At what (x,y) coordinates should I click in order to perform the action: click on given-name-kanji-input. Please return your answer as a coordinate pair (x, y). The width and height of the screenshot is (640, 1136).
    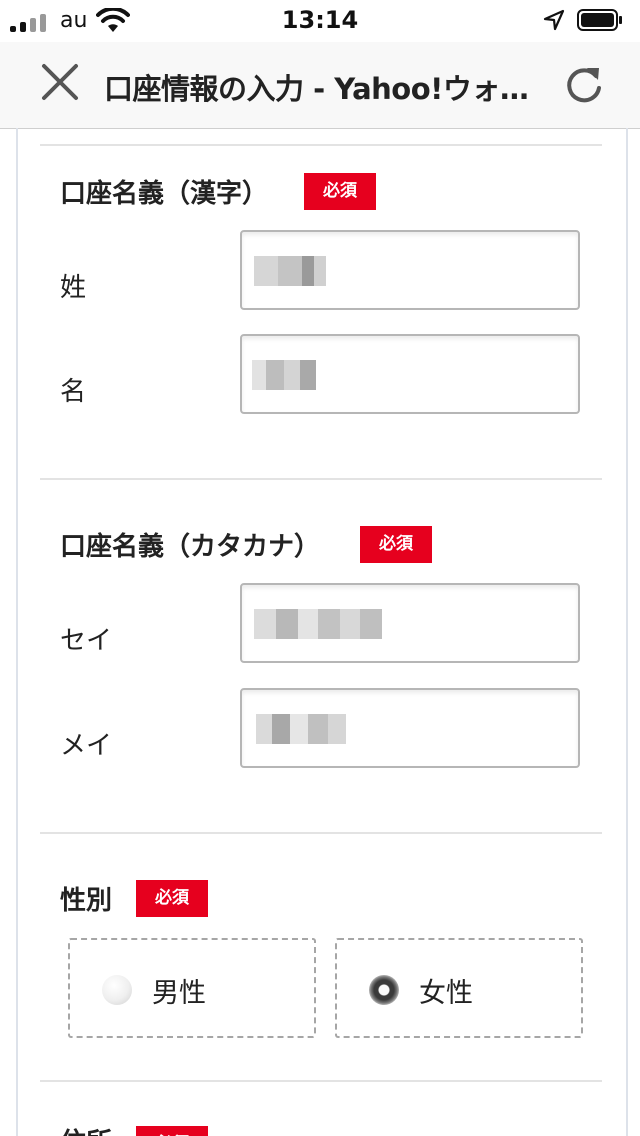
    Looking at the image, I should click on (410, 374).